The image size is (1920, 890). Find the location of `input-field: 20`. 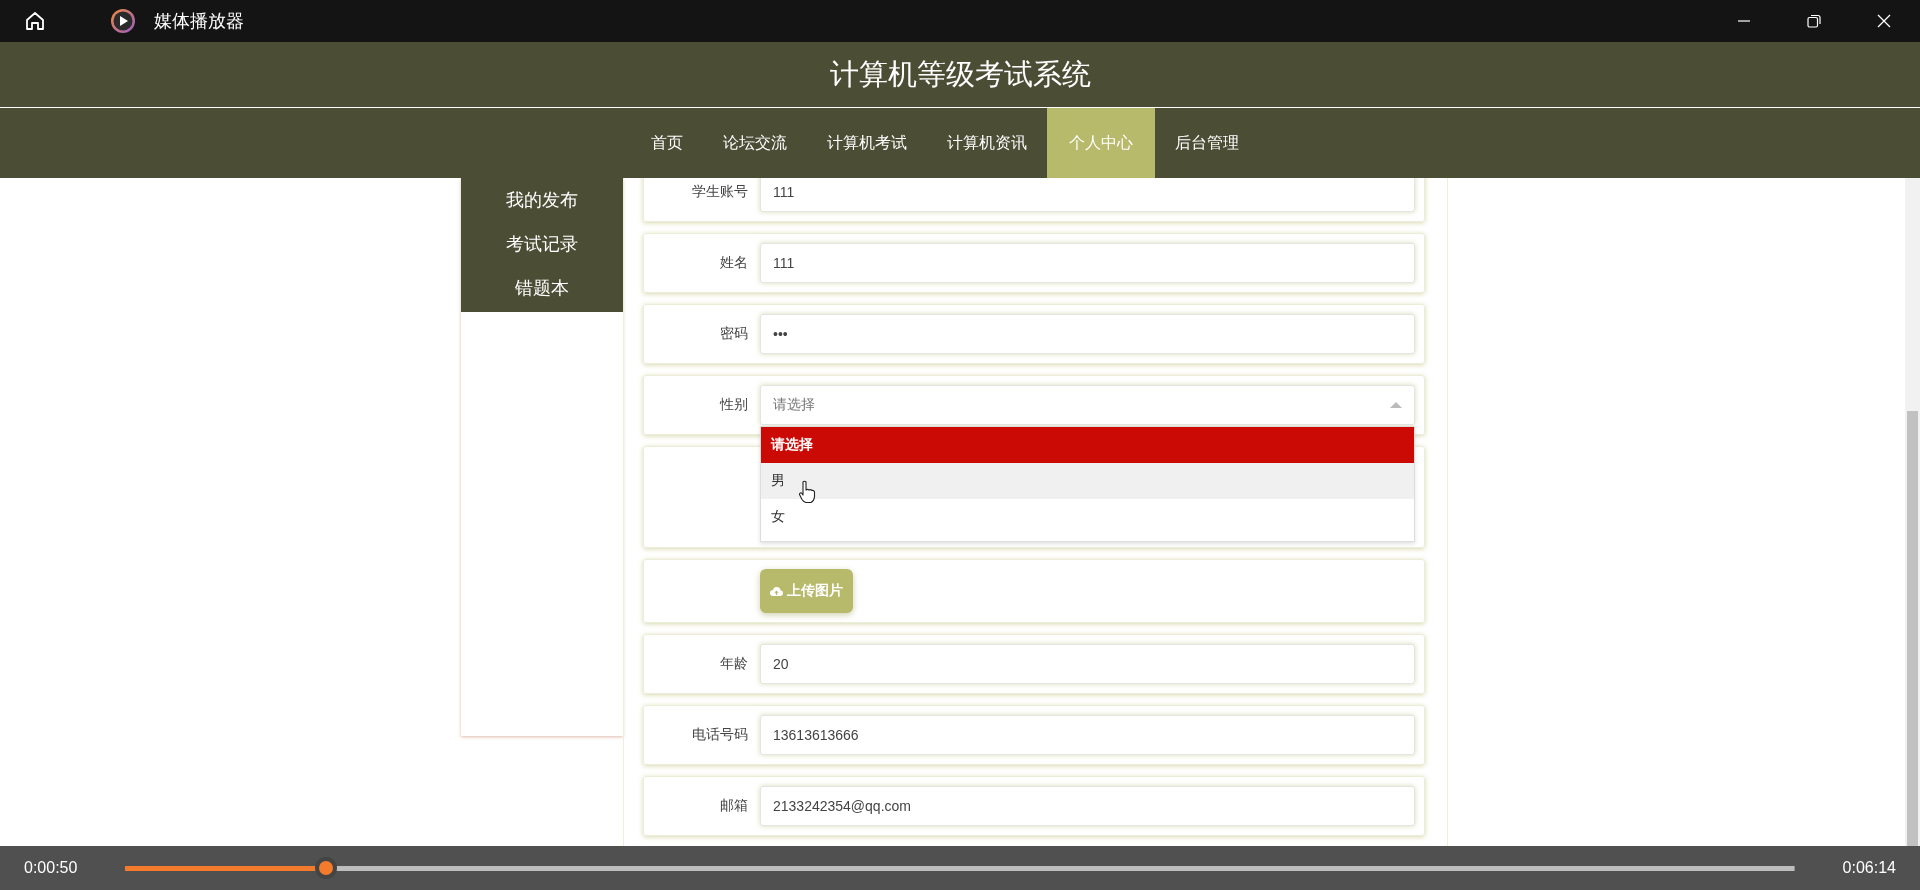

input-field: 20 is located at coordinates (1087, 664).